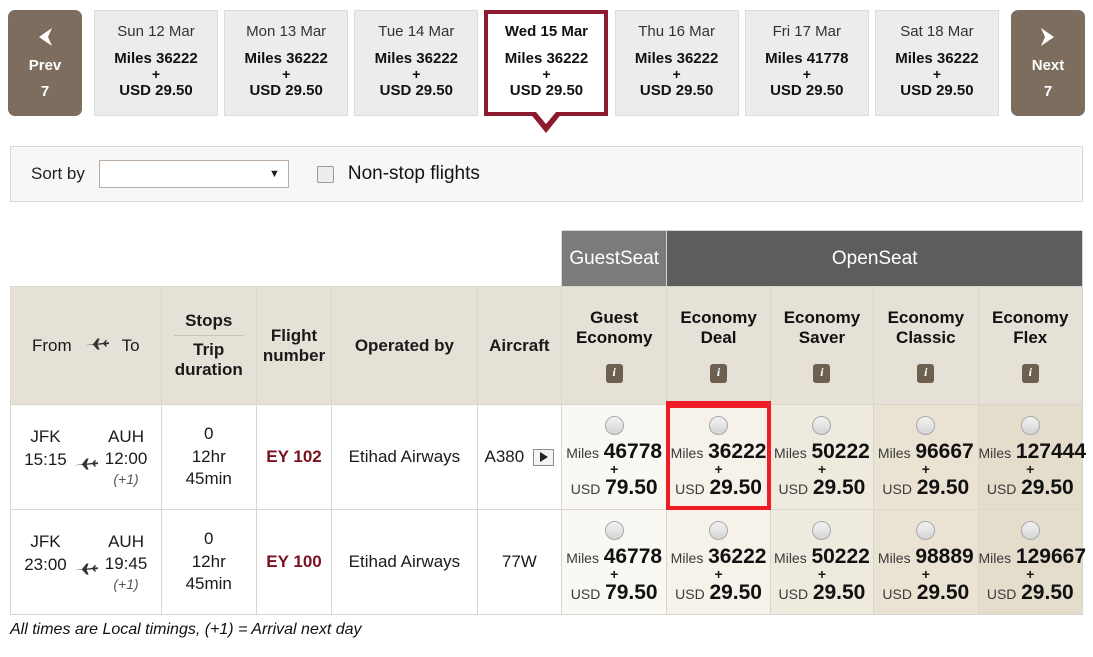 The height and width of the screenshot is (657, 1093). Describe the element at coordinates (126, 479) in the screenshot. I see `next-day-indicator: (+1)` at that location.